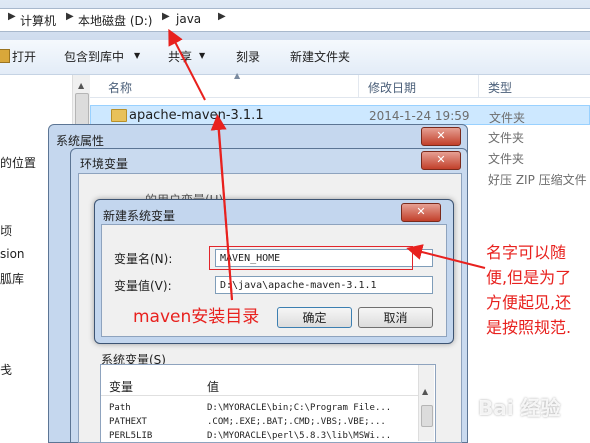  I want to click on arrow-to-name, so click(446, 256).